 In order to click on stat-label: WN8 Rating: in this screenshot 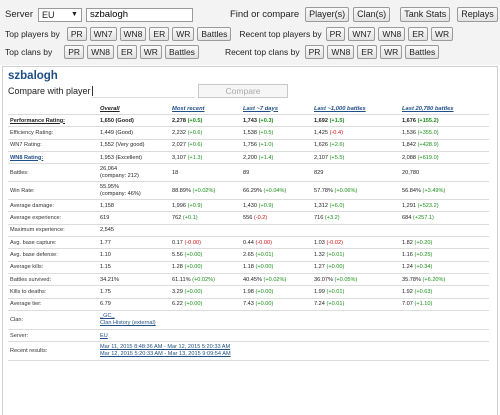, I will do `click(53, 158)`.